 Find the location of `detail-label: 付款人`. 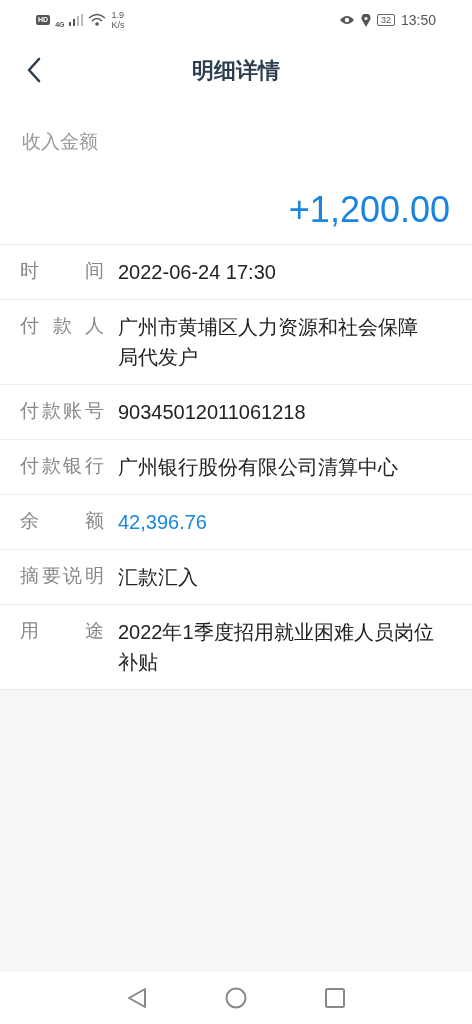

detail-label: 付款人 is located at coordinates (62, 326).